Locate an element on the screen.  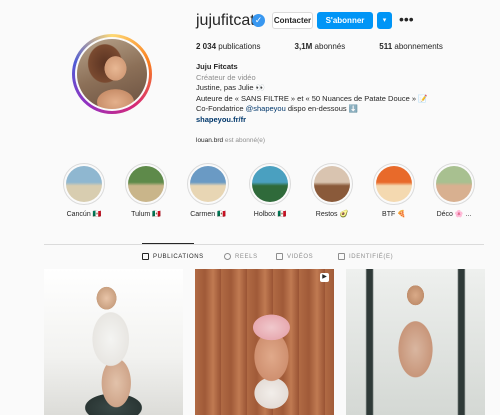
highlight-label: Holbox 🇲🇽 is located at coordinates (270, 214).